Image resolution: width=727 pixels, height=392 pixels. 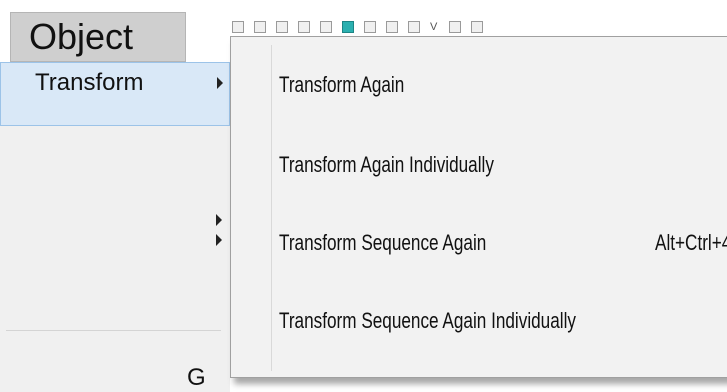 What do you see at coordinates (81, 36) in the screenshot?
I see `menu-object-label: Object` at bounding box center [81, 36].